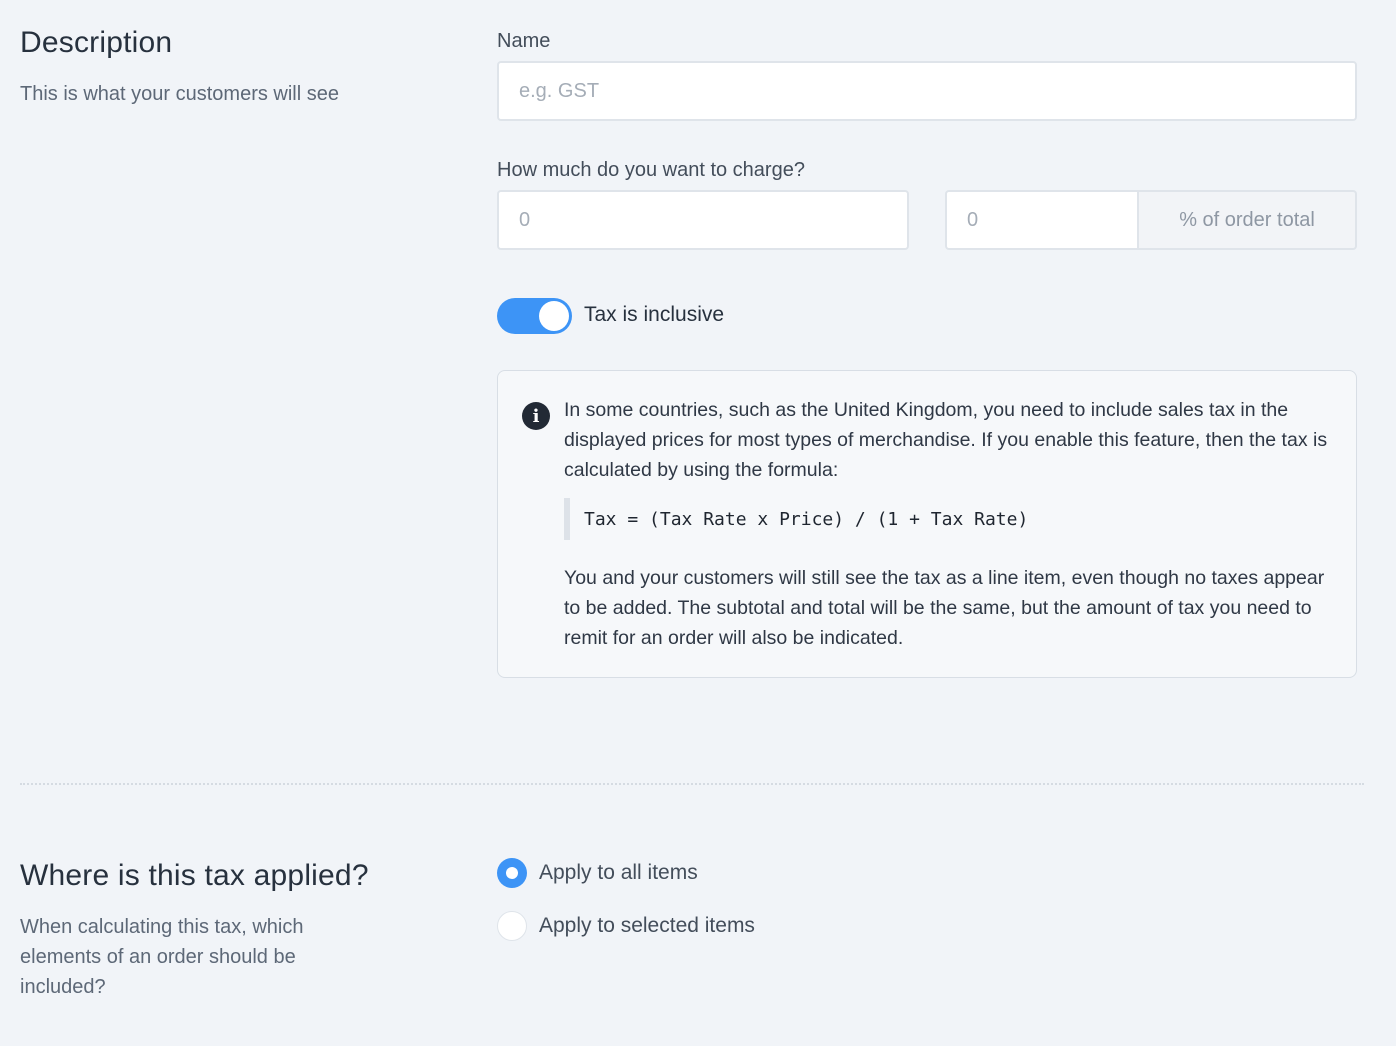  I want to click on description-title: Description, so click(96, 42).